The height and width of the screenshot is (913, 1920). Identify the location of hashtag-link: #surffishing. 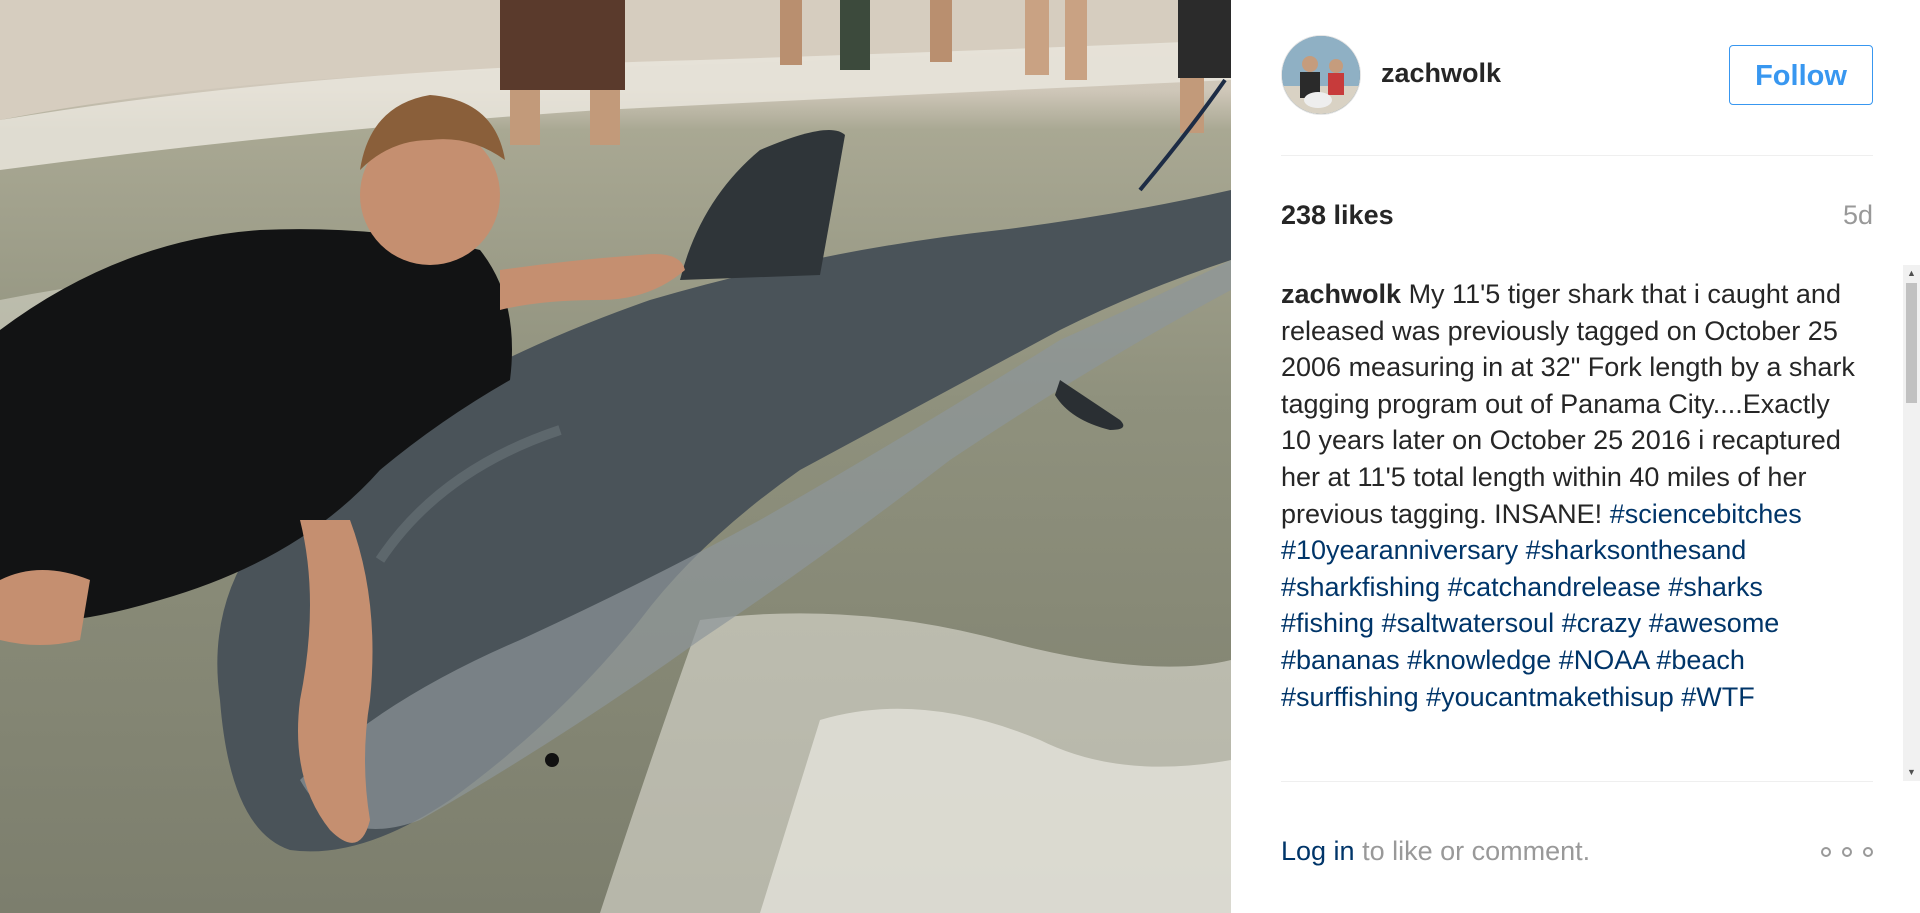
(1350, 697).